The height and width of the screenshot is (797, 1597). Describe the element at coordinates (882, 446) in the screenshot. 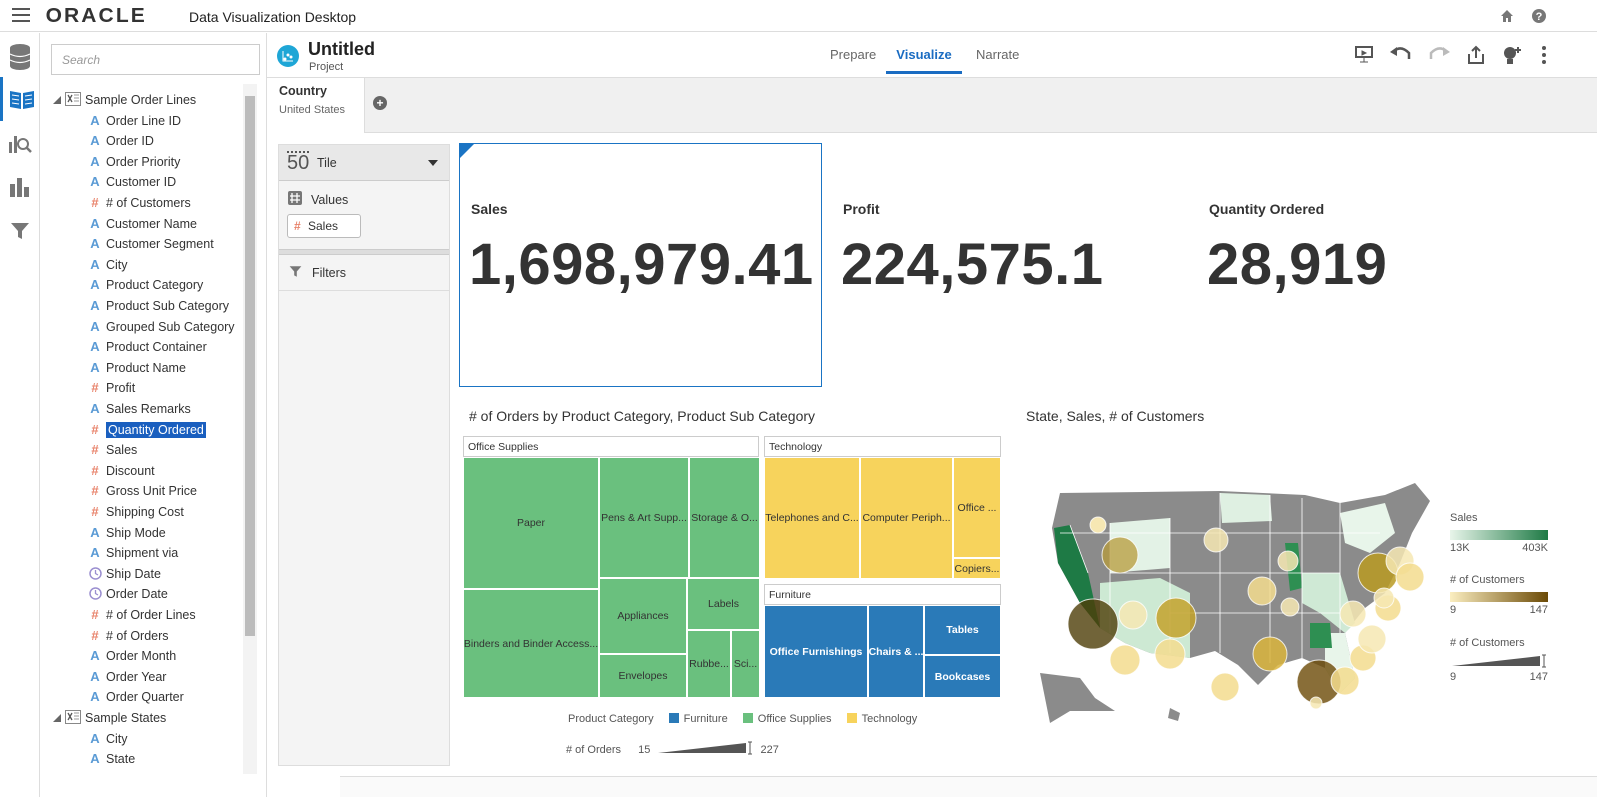

I see `treemap-group-header: Technology` at that location.